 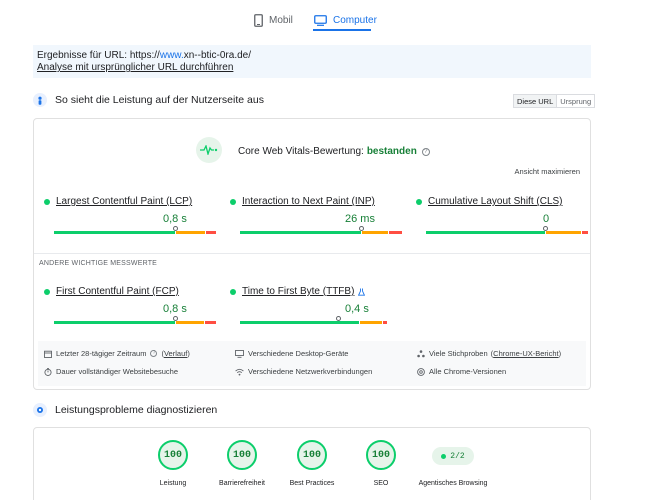 I want to click on info-duration-text: Dauer vollständiger Websitebesuche, so click(x=117, y=371).